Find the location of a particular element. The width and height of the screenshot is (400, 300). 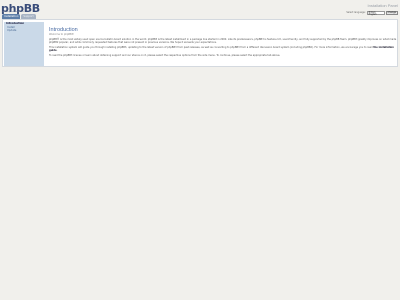

language-label: Select language: is located at coordinates (356, 12).